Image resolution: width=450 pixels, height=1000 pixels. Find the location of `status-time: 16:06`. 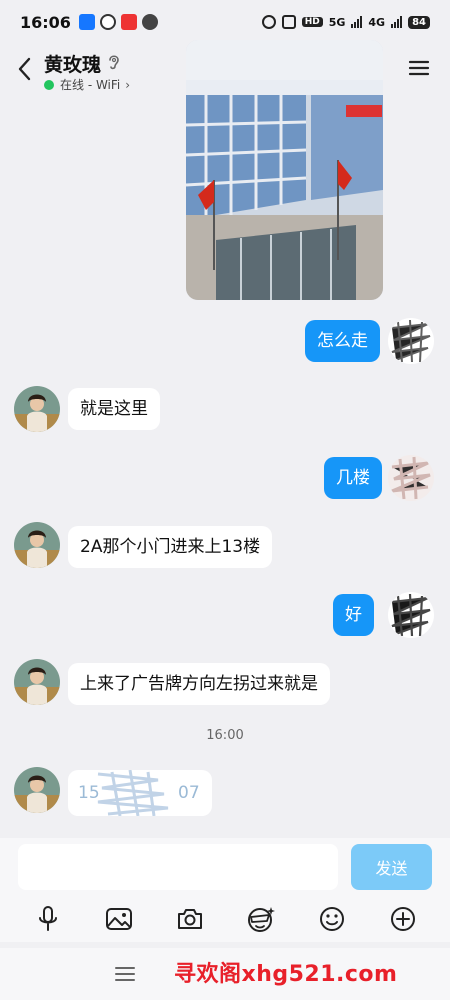

status-time: 16:06 is located at coordinates (45, 22).